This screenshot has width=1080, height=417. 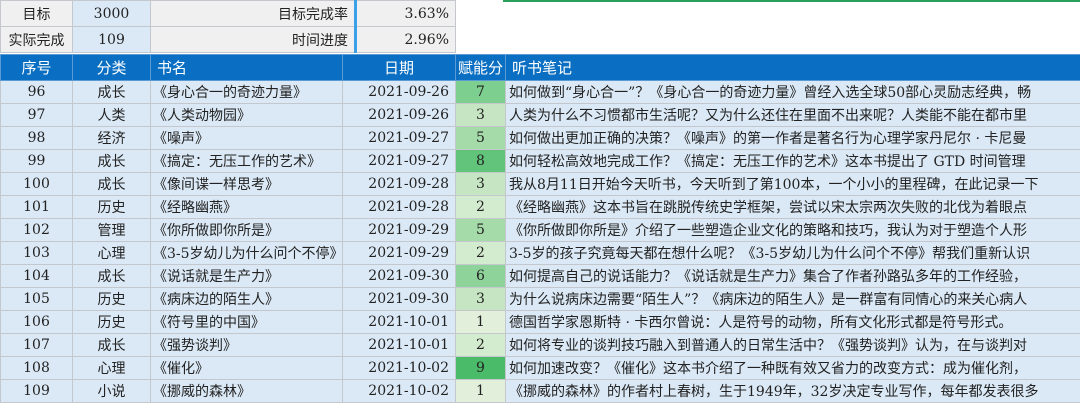 What do you see at coordinates (246, 276) in the screenshot?
I see `title-cell: 《说话就是生产力》` at bounding box center [246, 276].